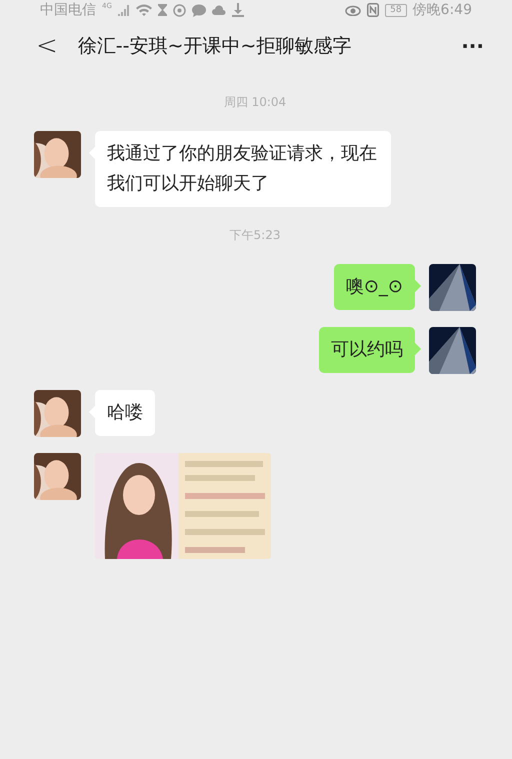  Describe the element at coordinates (396, 10) in the screenshot. I see `battery-indicator: 58` at that location.